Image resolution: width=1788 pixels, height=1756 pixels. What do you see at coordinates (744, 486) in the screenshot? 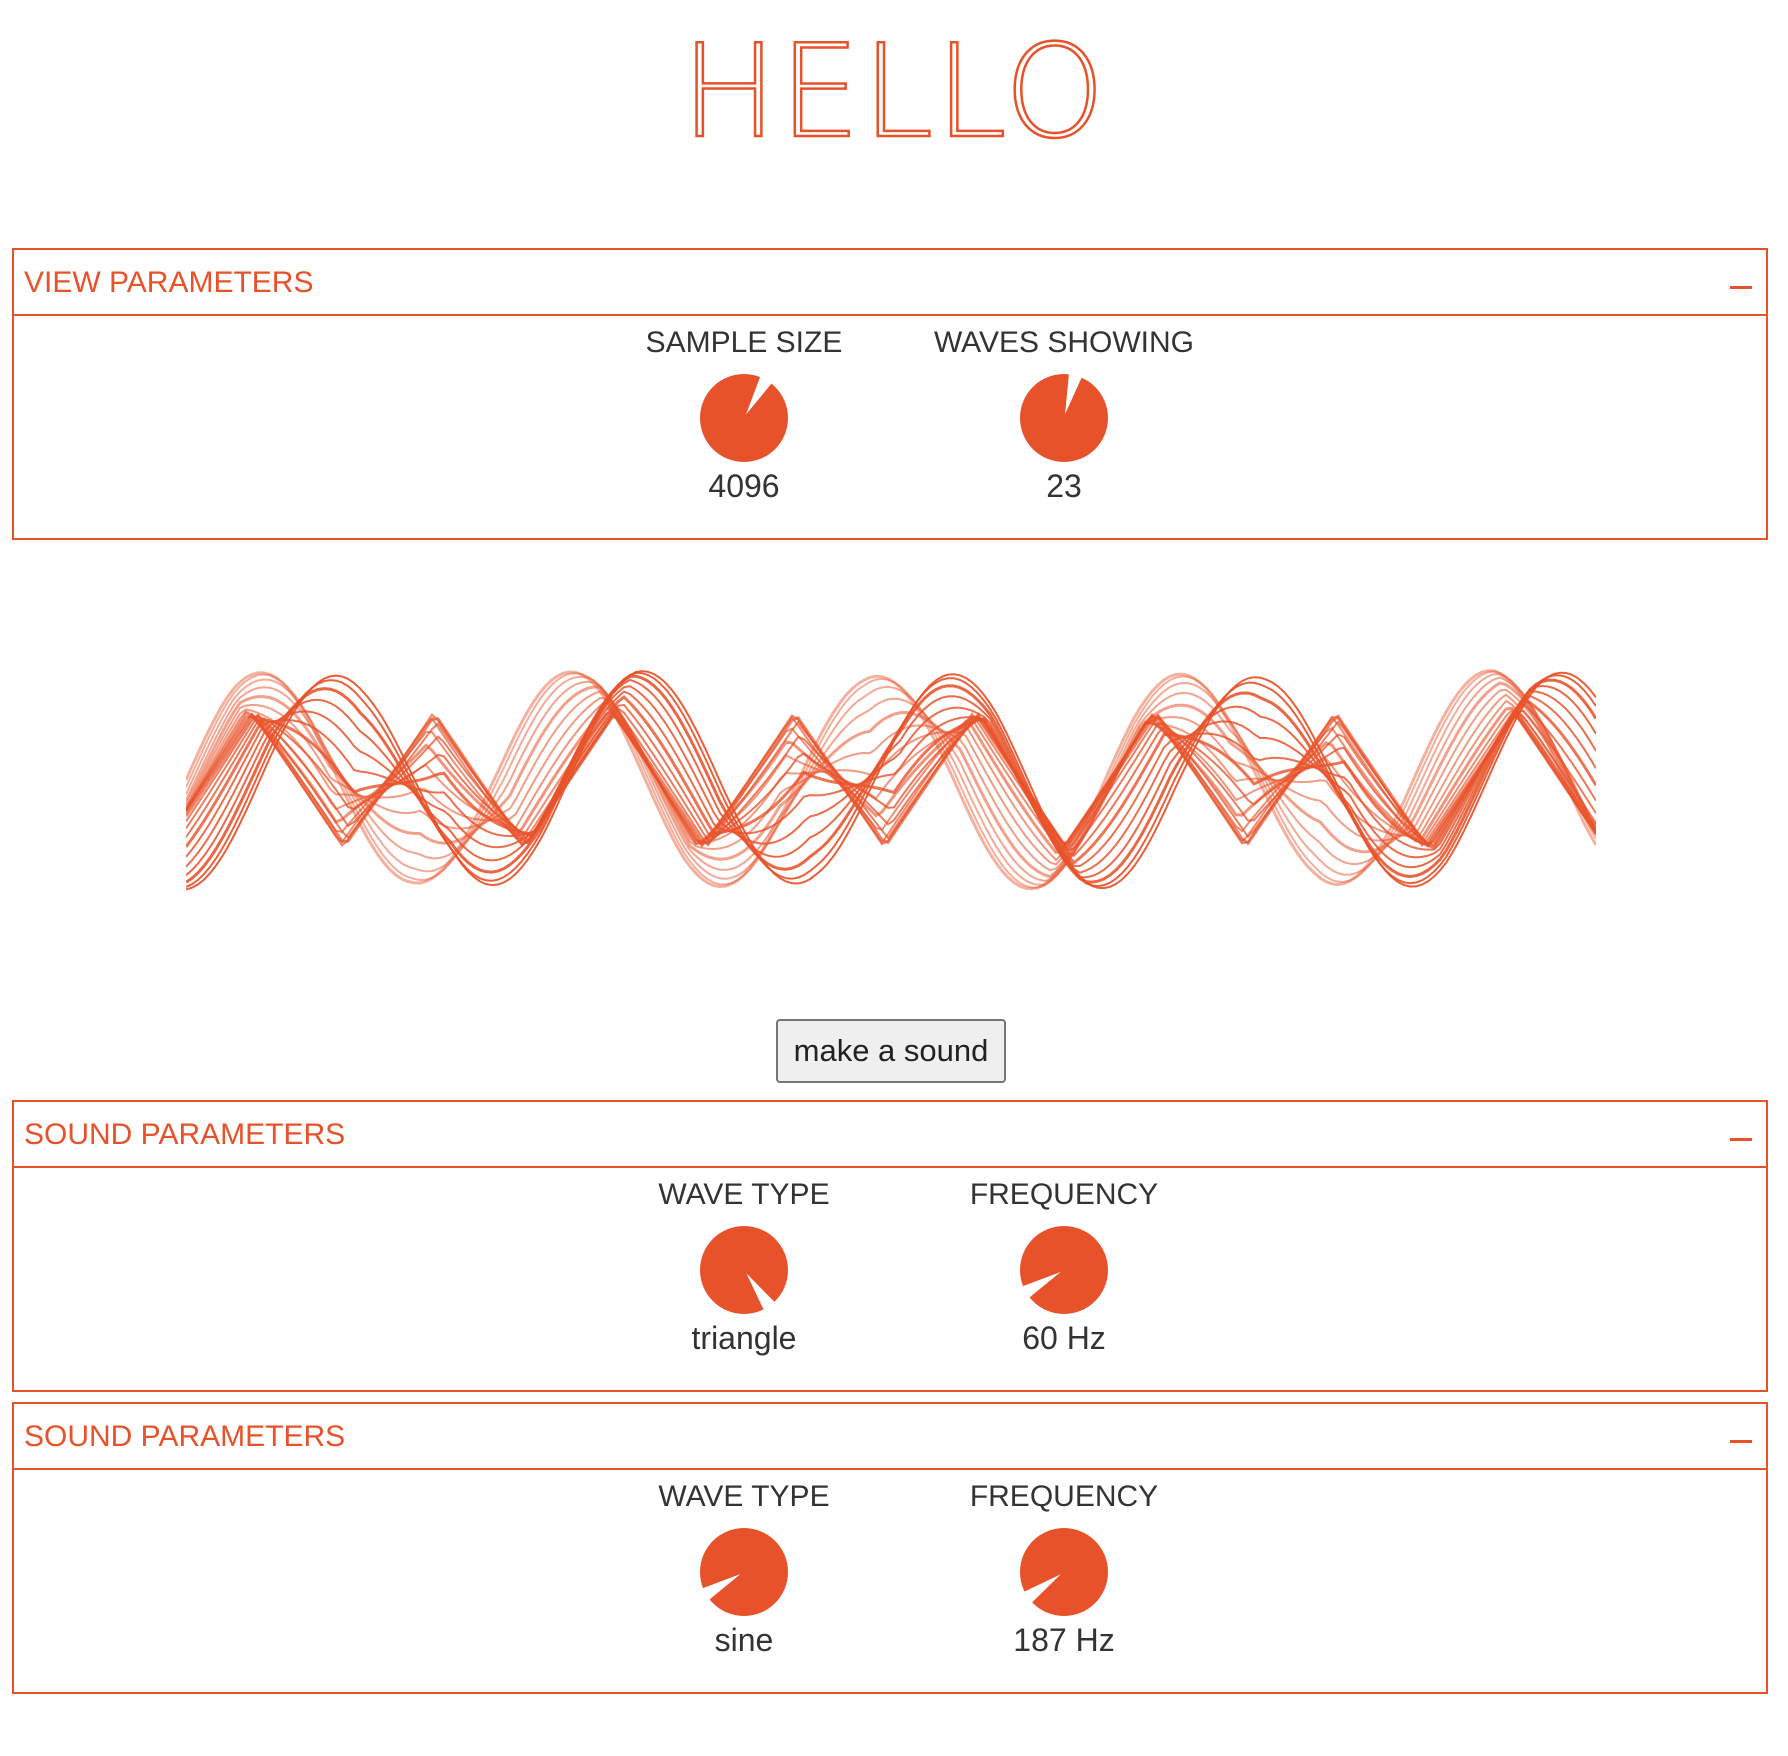
I see `control-value: 4096` at bounding box center [744, 486].